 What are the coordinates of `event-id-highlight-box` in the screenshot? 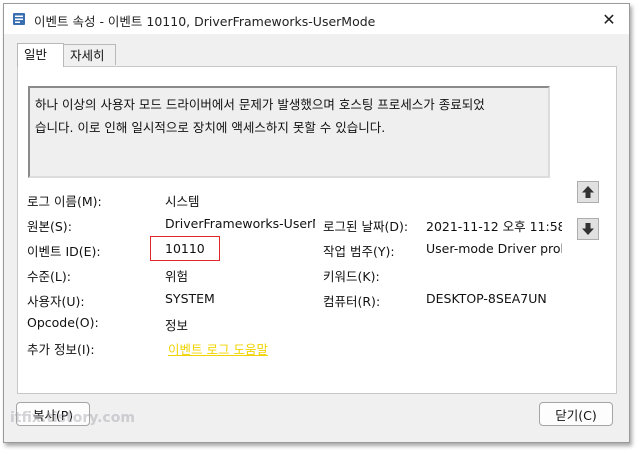 It's located at (185, 248).